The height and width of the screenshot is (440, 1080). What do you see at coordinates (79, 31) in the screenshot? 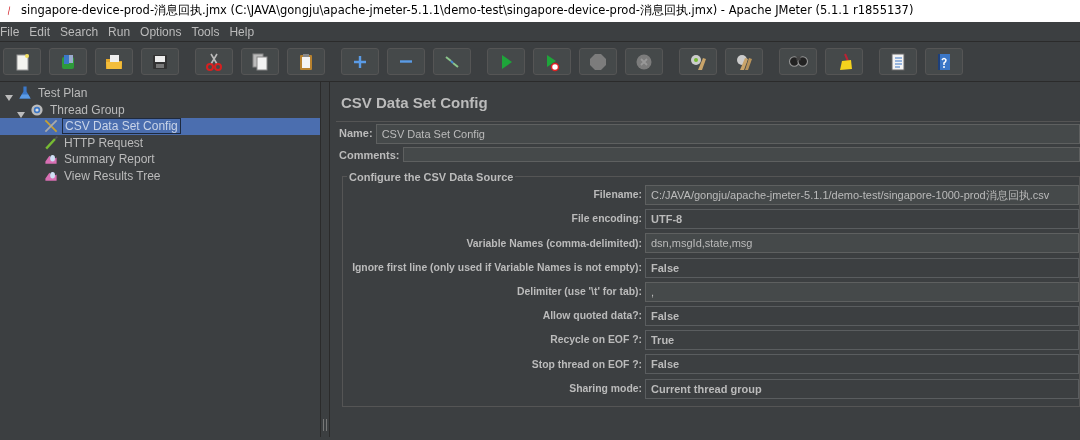
I see `menu-item: Search` at bounding box center [79, 31].